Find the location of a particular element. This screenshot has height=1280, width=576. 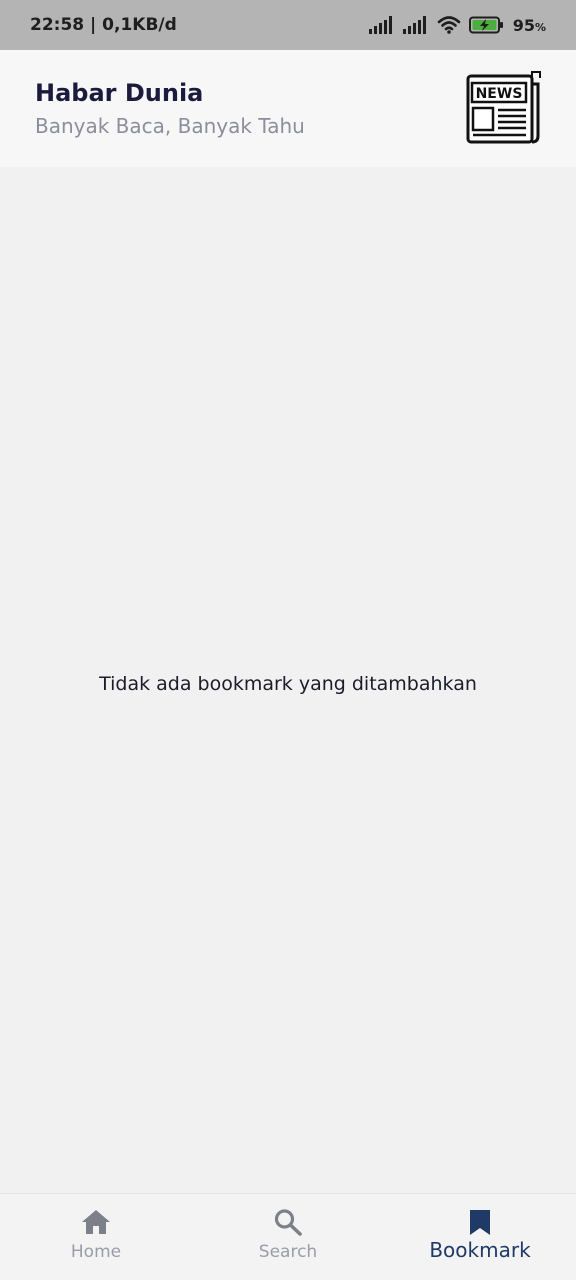

status-time-speed: 22:58 | 0,1KB/d is located at coordinates (103, 25).